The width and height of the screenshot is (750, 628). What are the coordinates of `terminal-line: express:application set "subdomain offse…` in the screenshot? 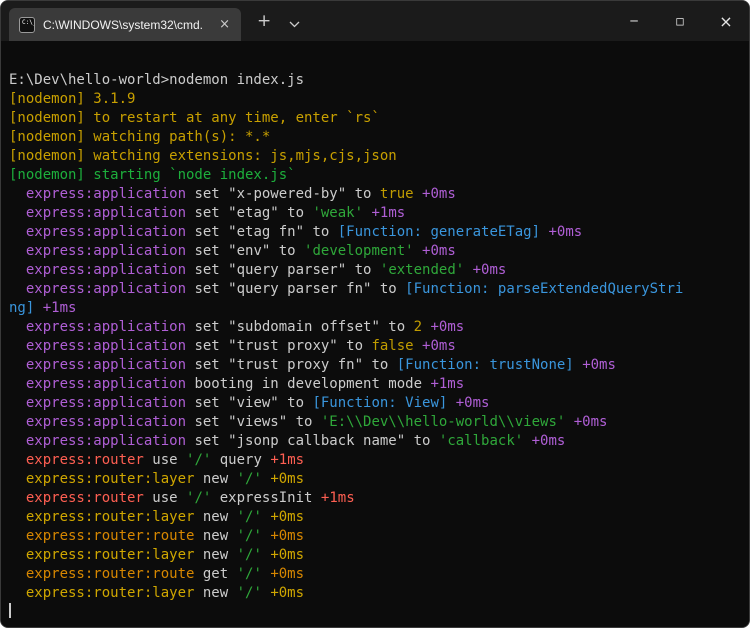 It's located at (245, 327).